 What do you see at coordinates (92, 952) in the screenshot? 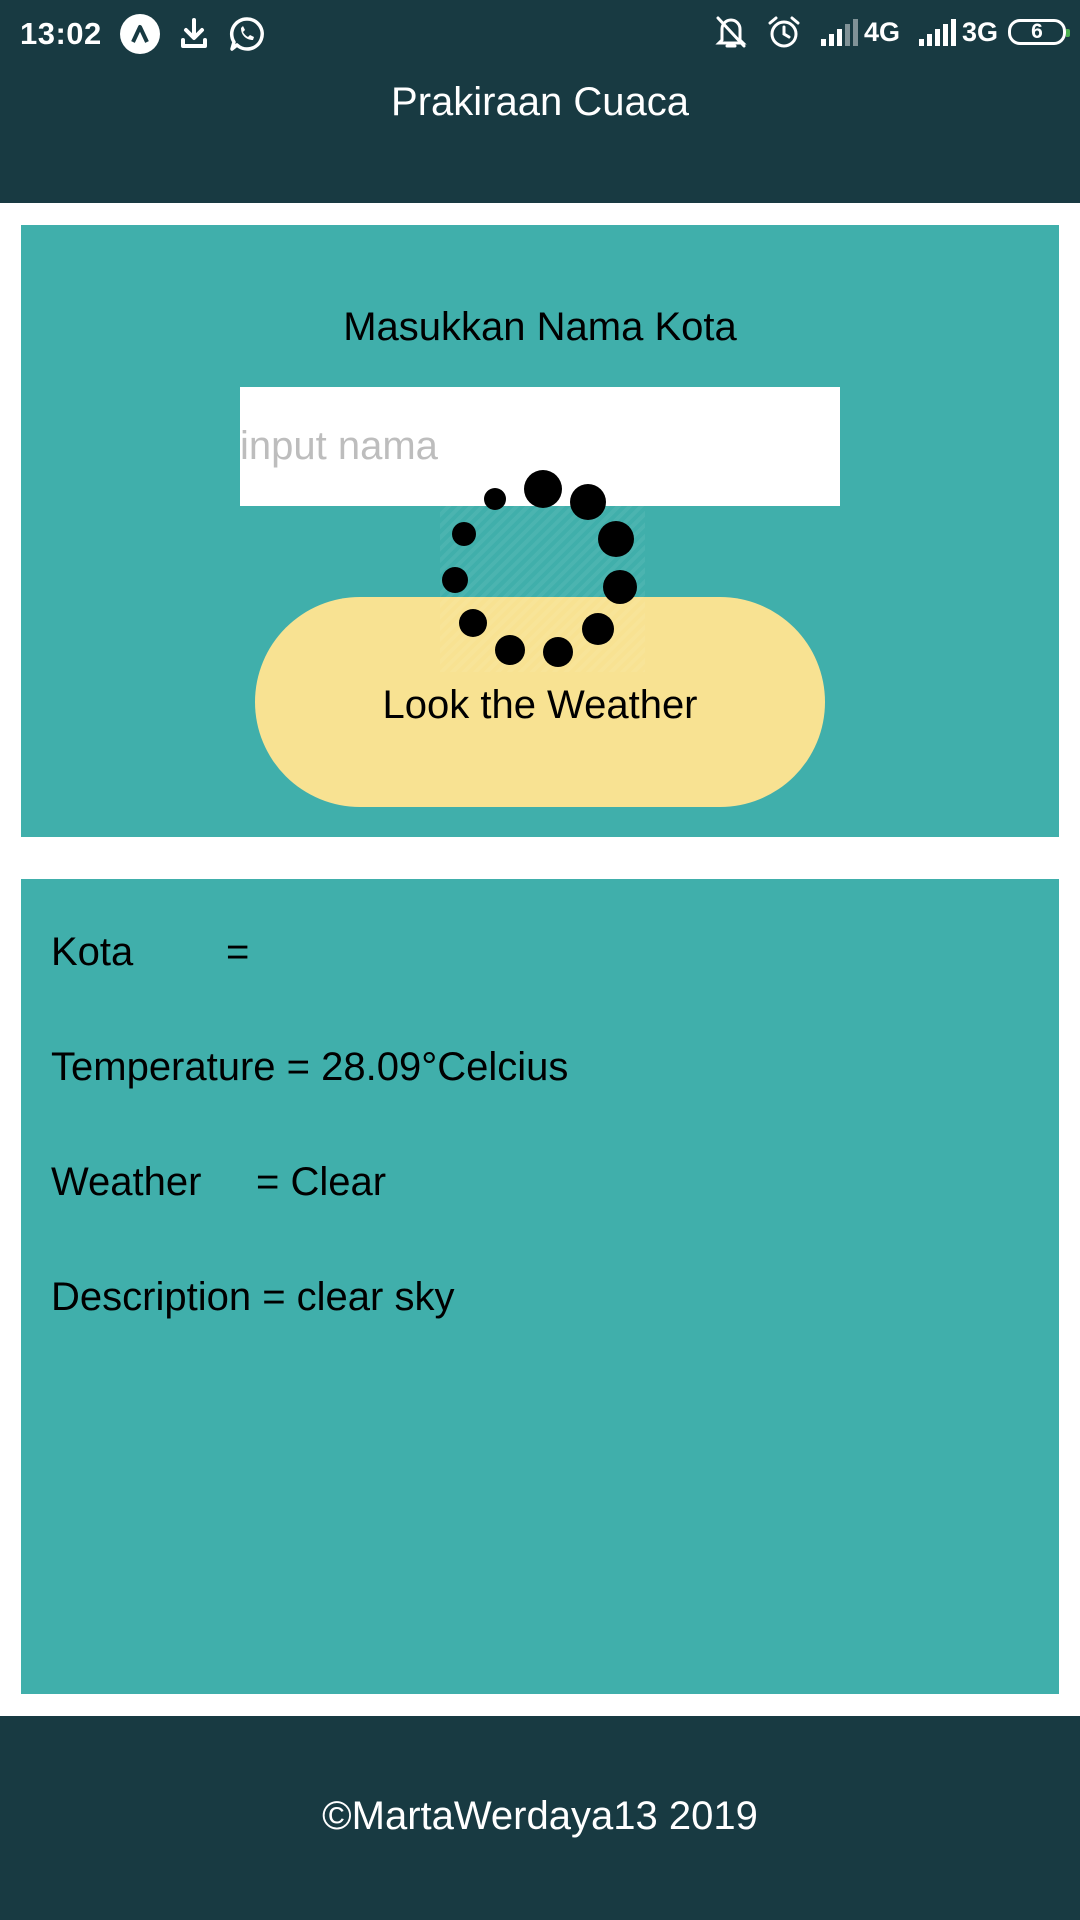
I see `kota-label: Kota` at bounding box center [92, 952].